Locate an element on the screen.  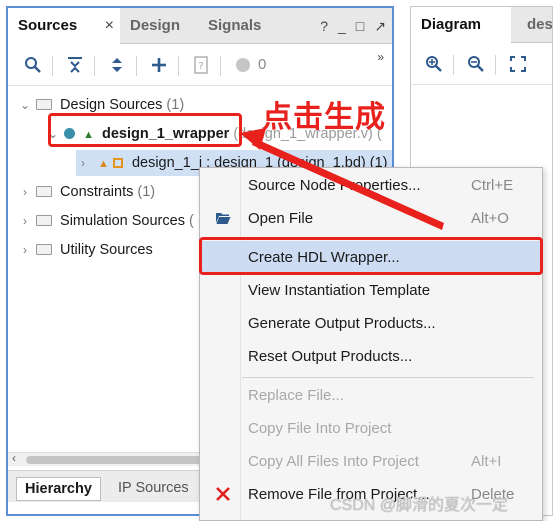
annotation-arrow-icon is located at coordinates (342, 179).